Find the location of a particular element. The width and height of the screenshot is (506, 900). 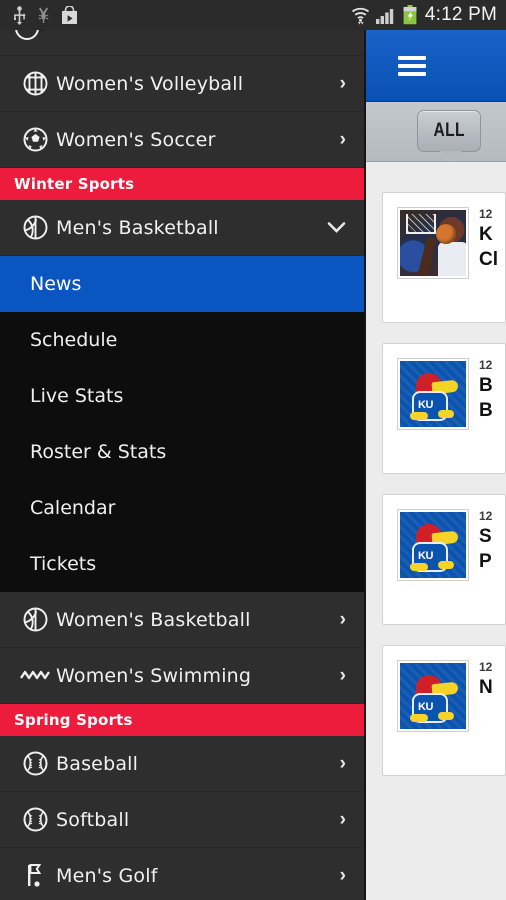

sidebar-item-womens-volleyball: Women's Volleyball › is located at coordinates (182, 84).